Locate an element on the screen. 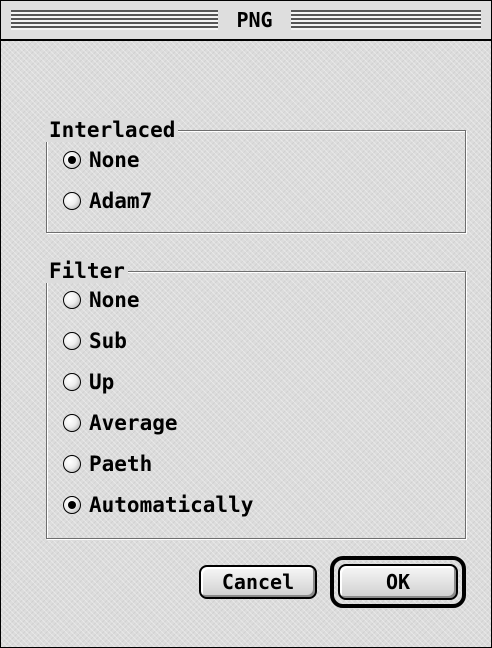 Image resolution: width=492 pixels, height=648 pixels. title-bar-stripes-right is located at coordinates (386, 20).